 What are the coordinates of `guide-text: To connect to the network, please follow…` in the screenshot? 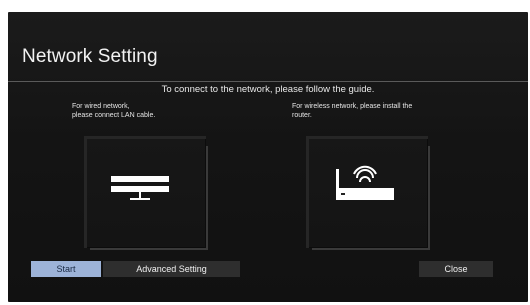 It's located at (268, 89).